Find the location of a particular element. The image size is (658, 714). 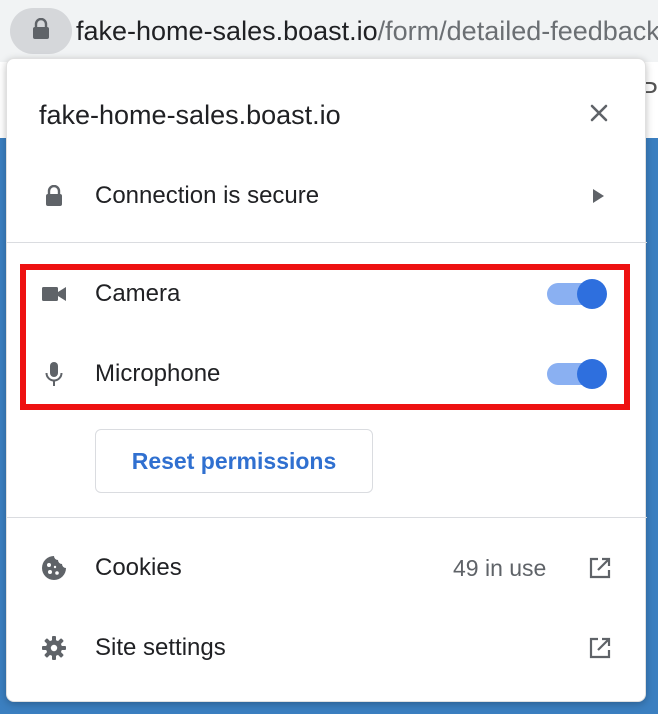

close-icon is located at coordinates (599, 115).